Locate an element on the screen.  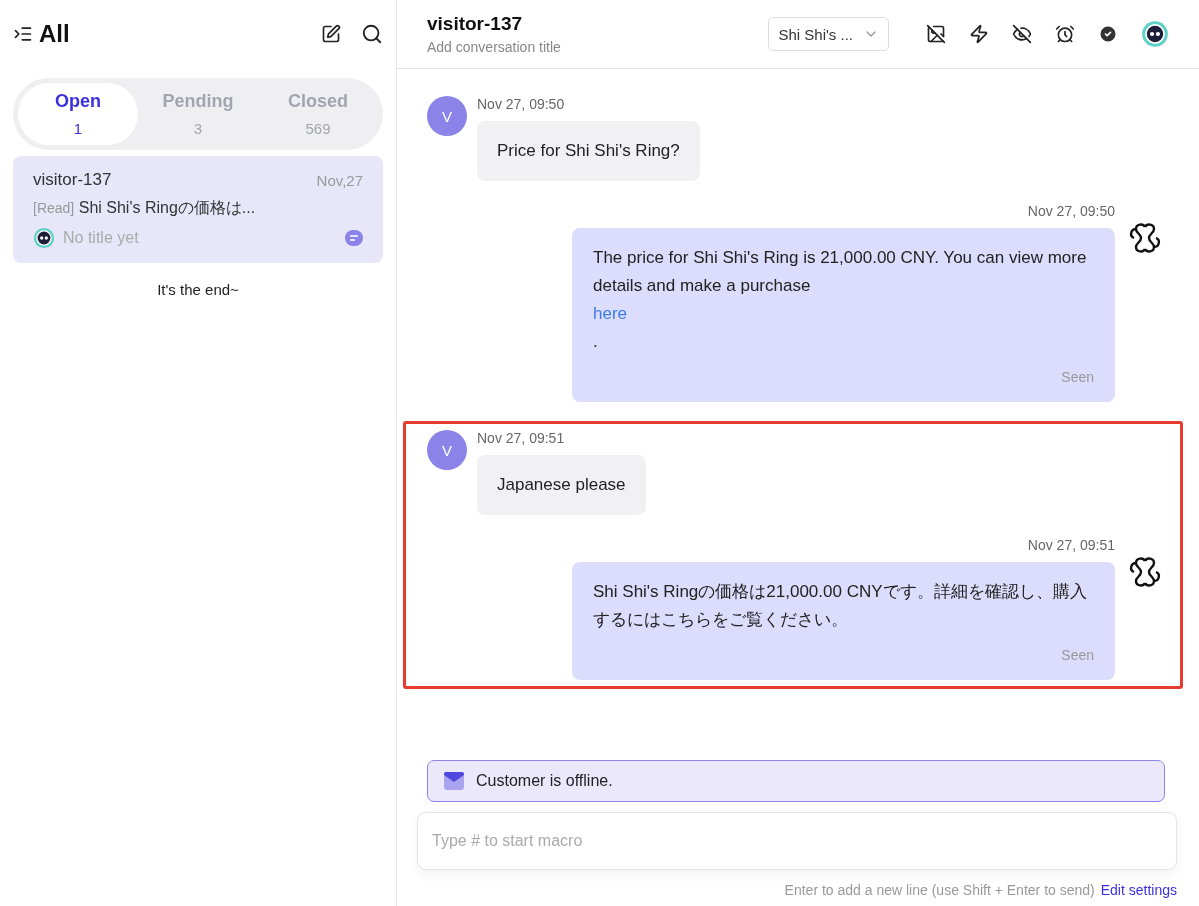
conversation-title: No title yet is located at coordinates (101, 238).